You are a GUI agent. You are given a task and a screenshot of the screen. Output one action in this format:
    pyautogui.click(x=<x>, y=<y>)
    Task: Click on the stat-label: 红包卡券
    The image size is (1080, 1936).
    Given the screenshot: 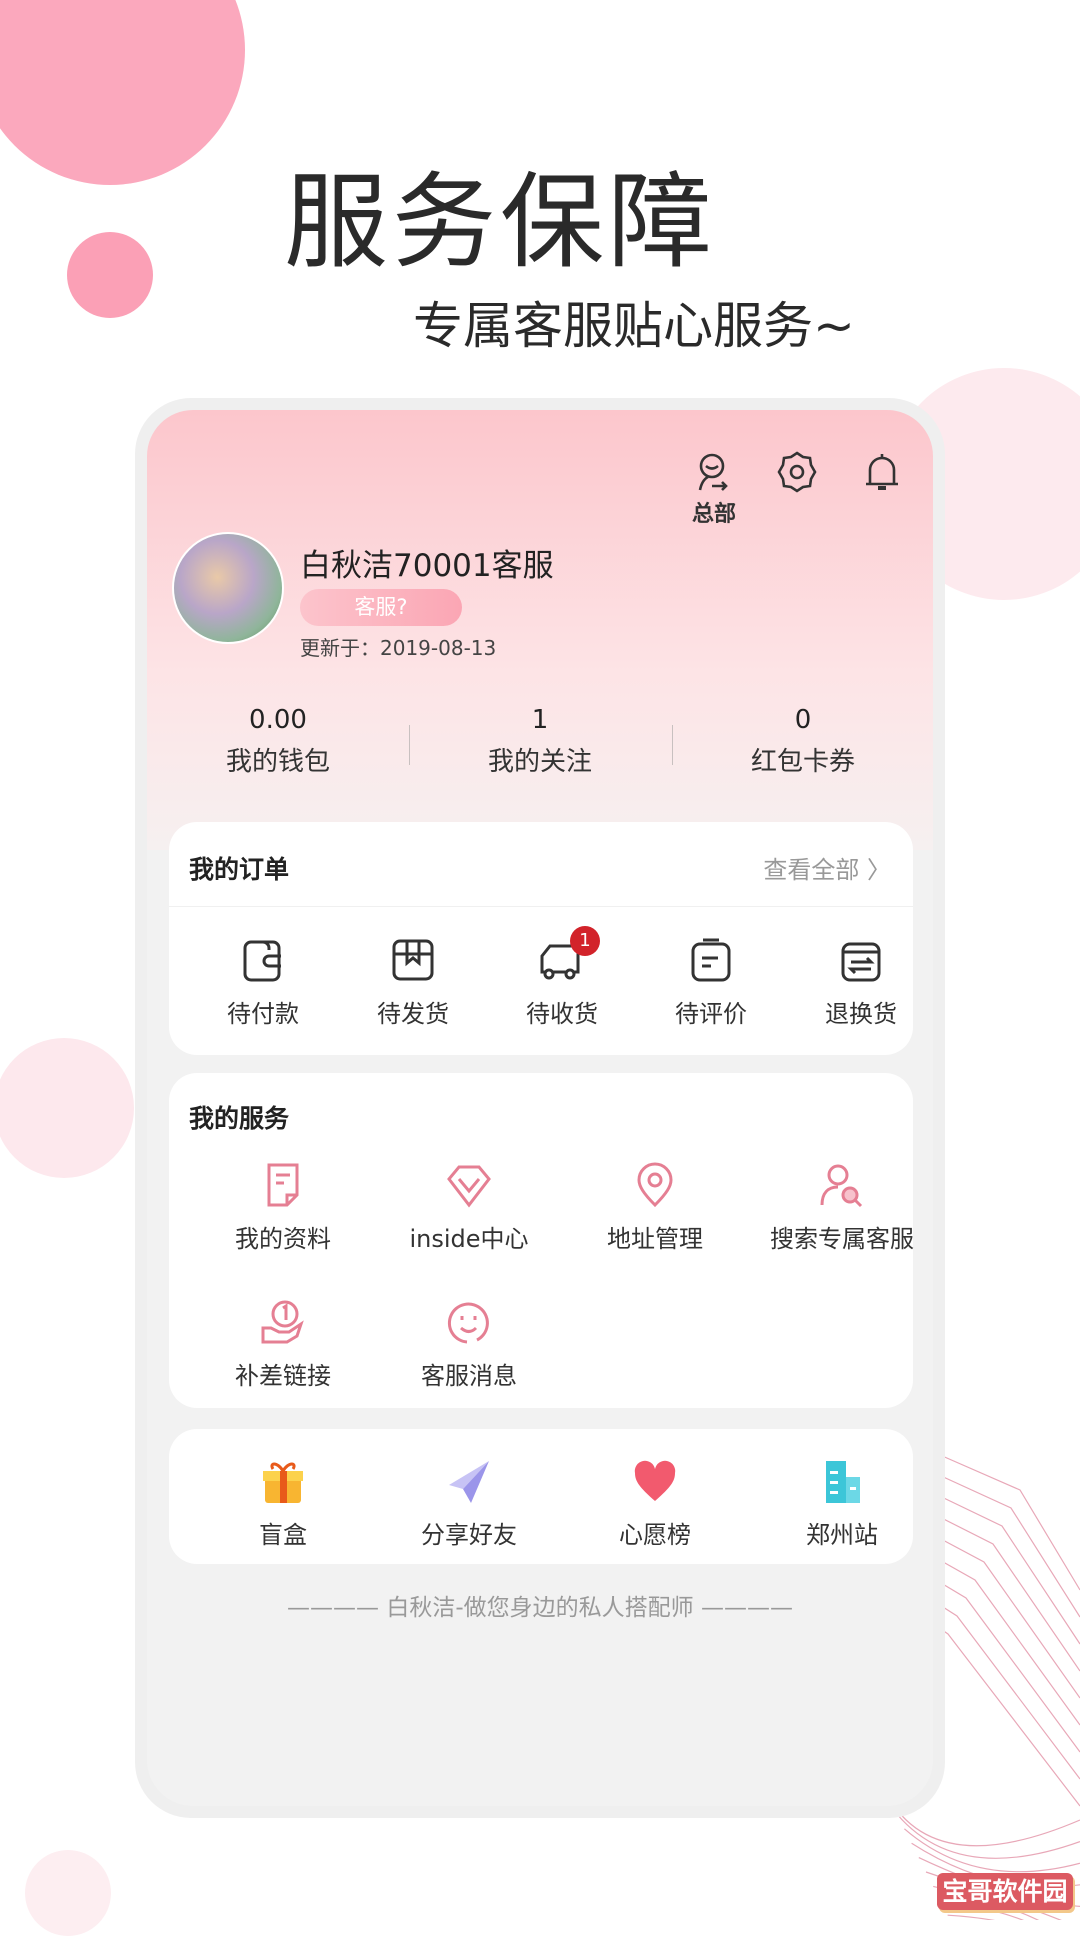 What is the action you would take?
    pyautogui.click(x=802, y=762)
    